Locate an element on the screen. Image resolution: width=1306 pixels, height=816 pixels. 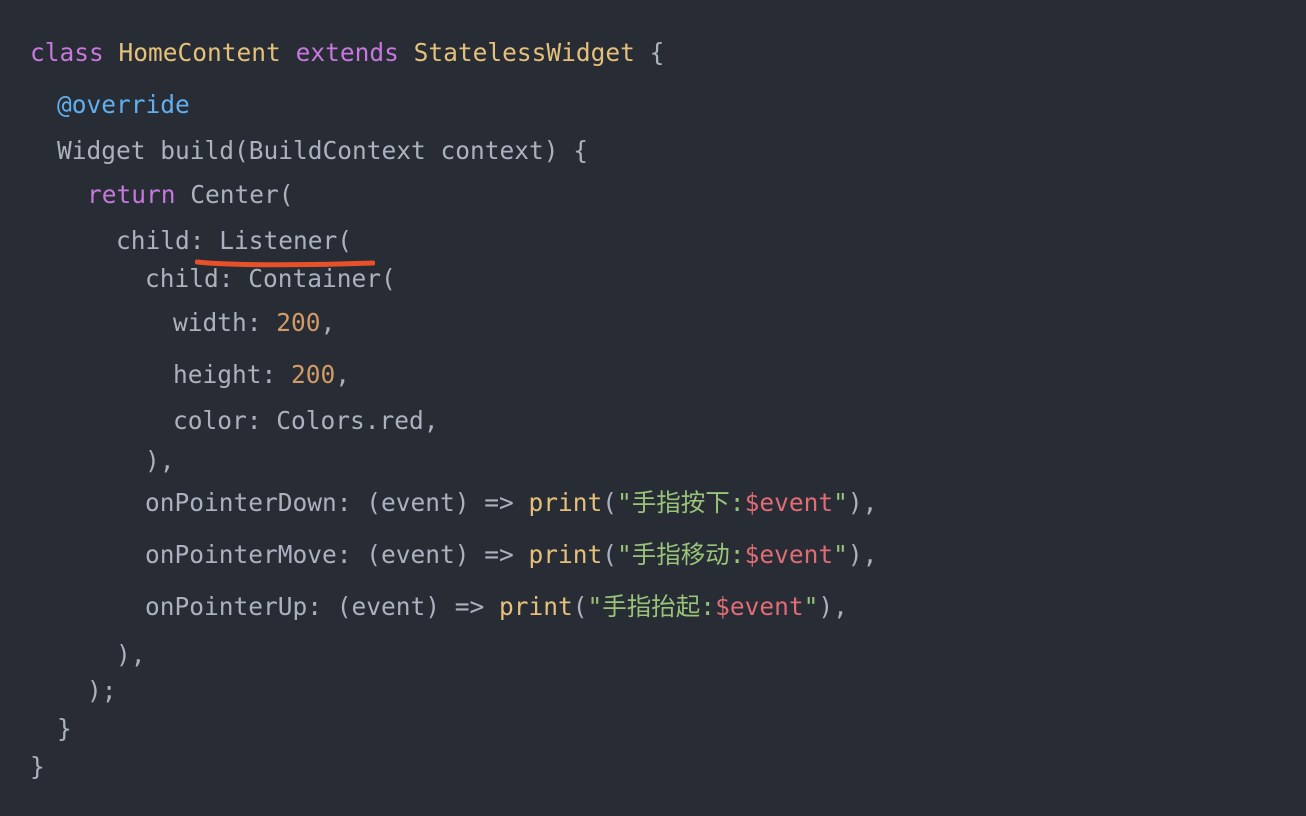
code-token: Center( is located at coordinates (234, 194).